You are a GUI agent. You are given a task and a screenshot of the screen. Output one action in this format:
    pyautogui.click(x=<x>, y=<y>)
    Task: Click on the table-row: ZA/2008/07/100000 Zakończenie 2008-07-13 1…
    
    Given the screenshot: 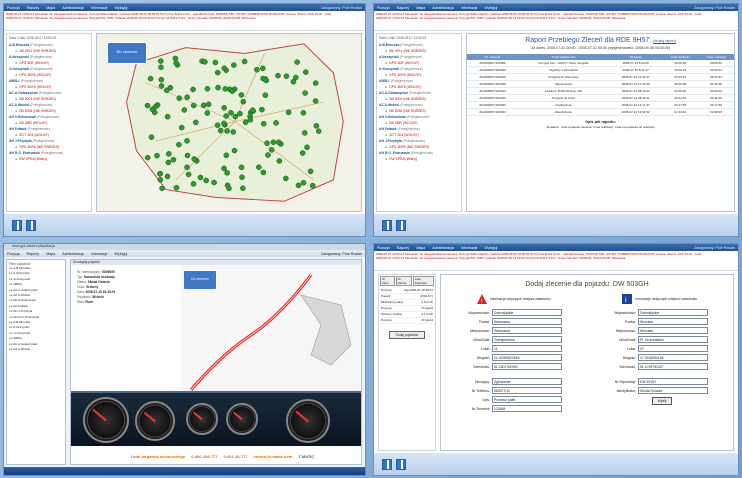 What is the action you would take?
    pyautogui.click(x=600, y=84)
    